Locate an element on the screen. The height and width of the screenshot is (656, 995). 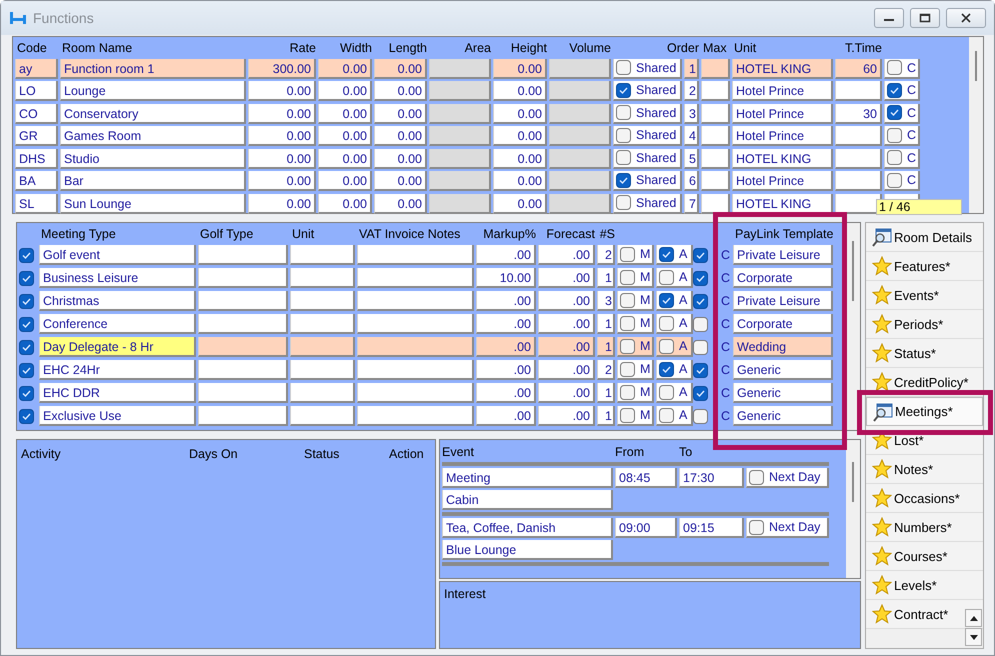
table-cell: Corporate is located at coordinates (783, 324).